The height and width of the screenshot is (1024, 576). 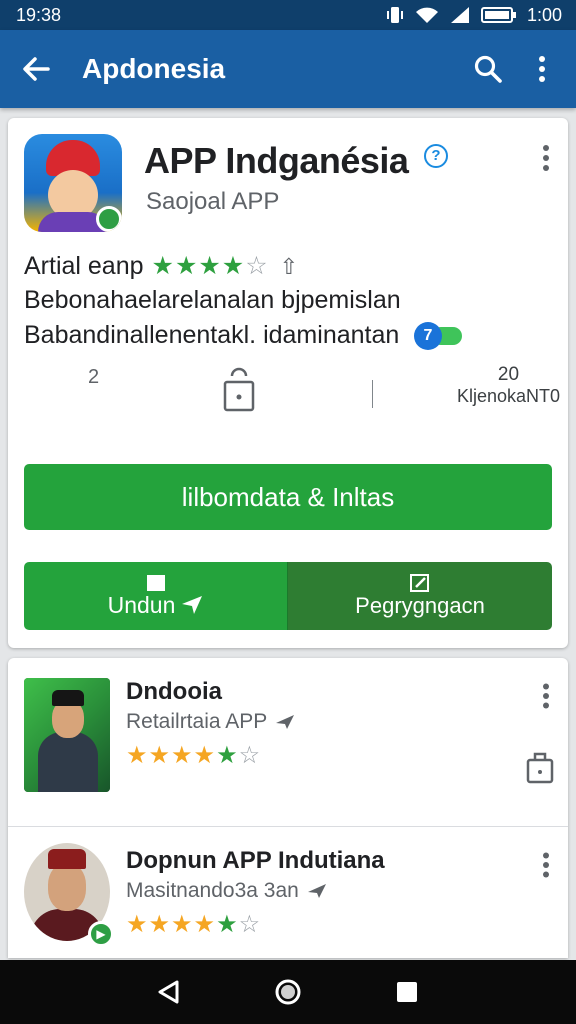 I want to click on download-button: Undun, so click(x=156, y=596).